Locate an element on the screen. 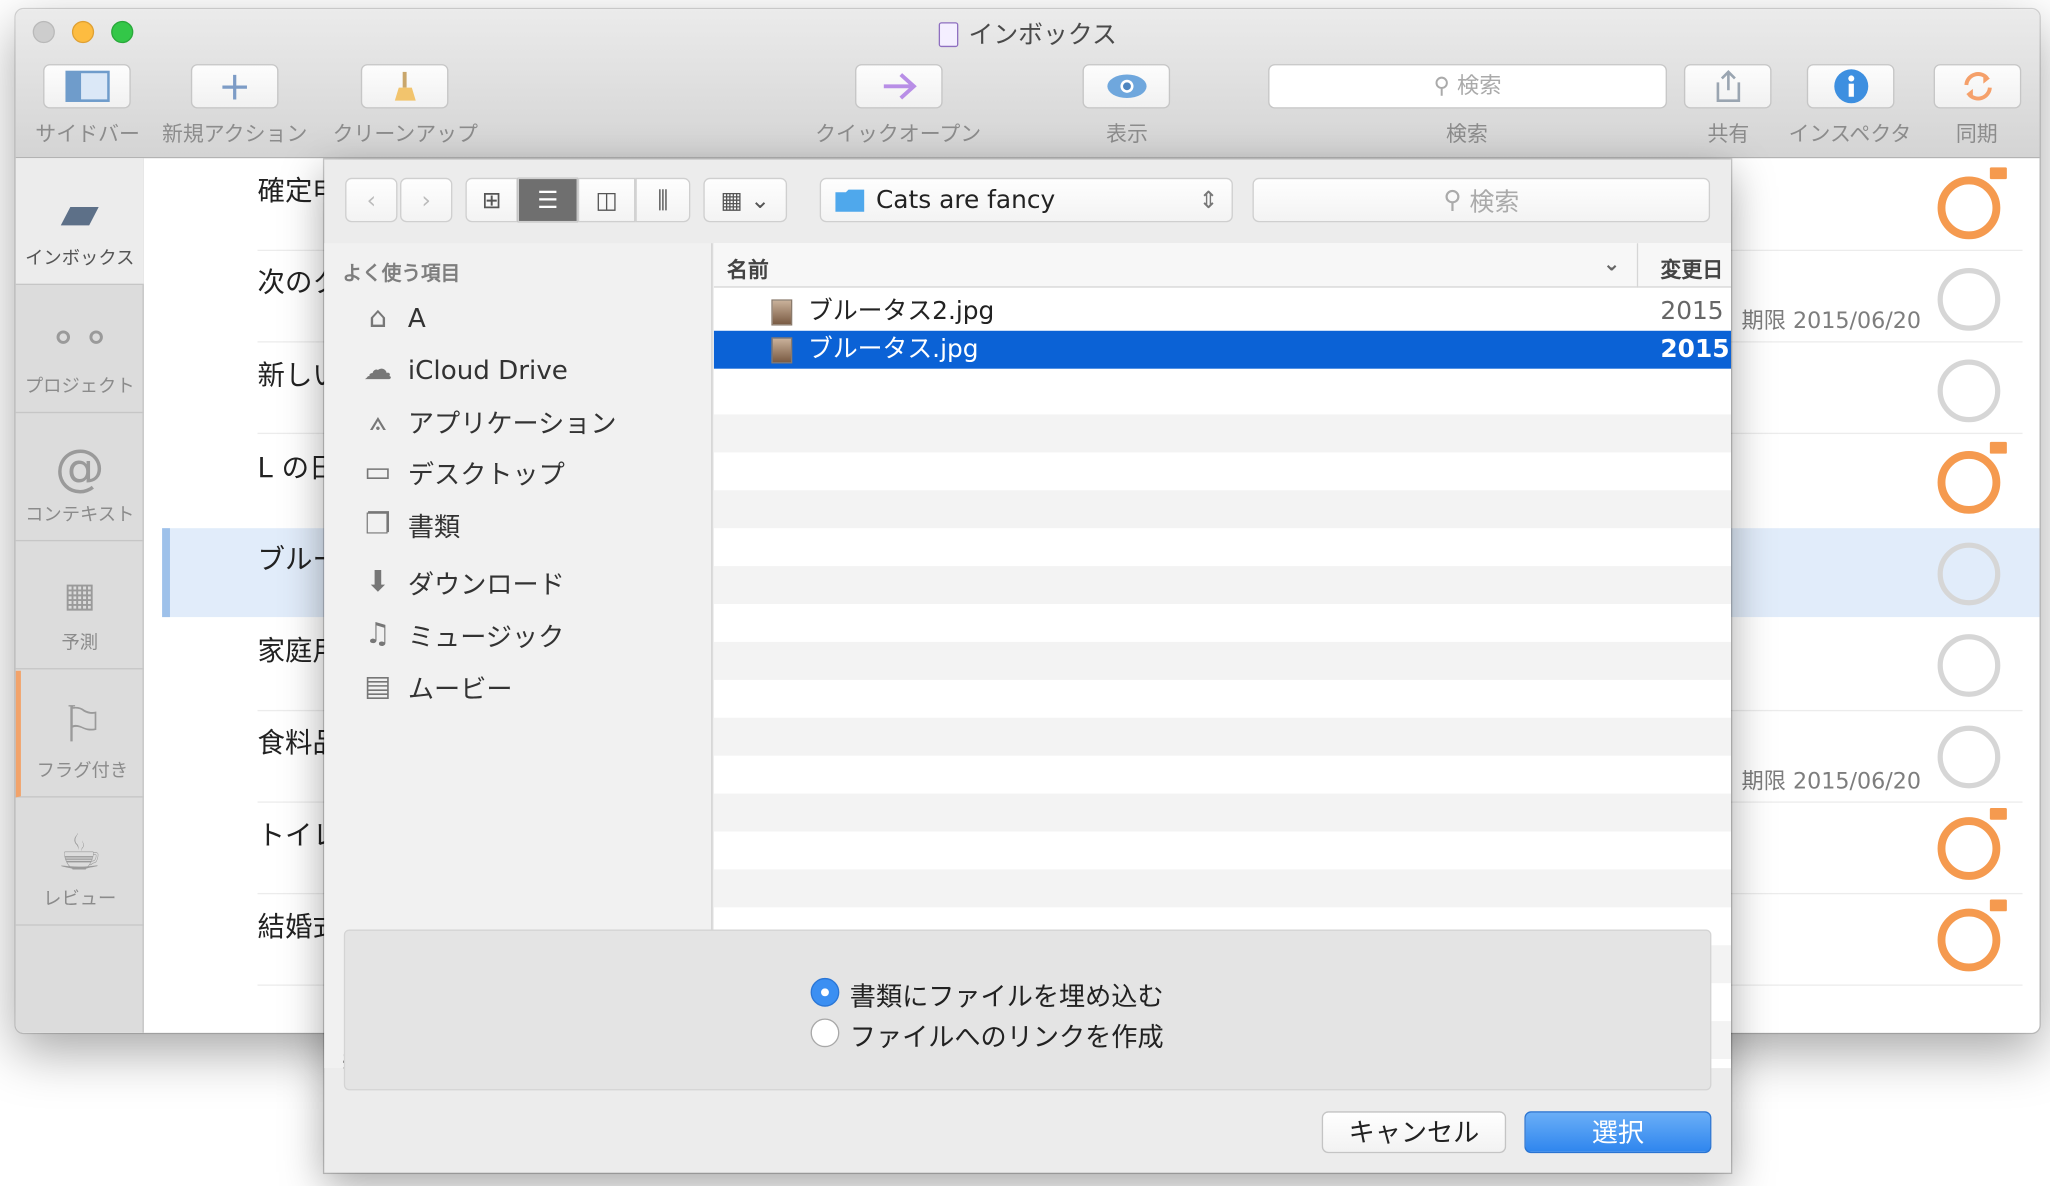  at-sign-icon: @ is located at coordinates (79, 468).